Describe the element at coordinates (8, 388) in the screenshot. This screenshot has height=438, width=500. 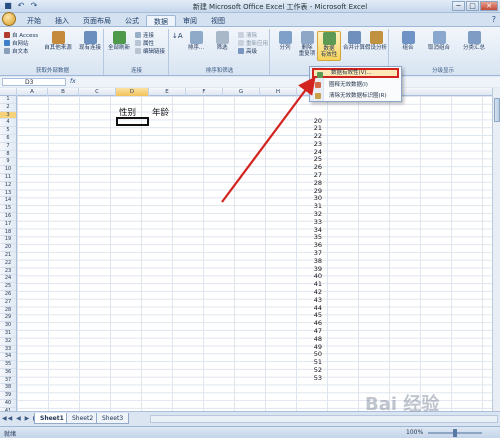
I see `row-header: 38` at that location.